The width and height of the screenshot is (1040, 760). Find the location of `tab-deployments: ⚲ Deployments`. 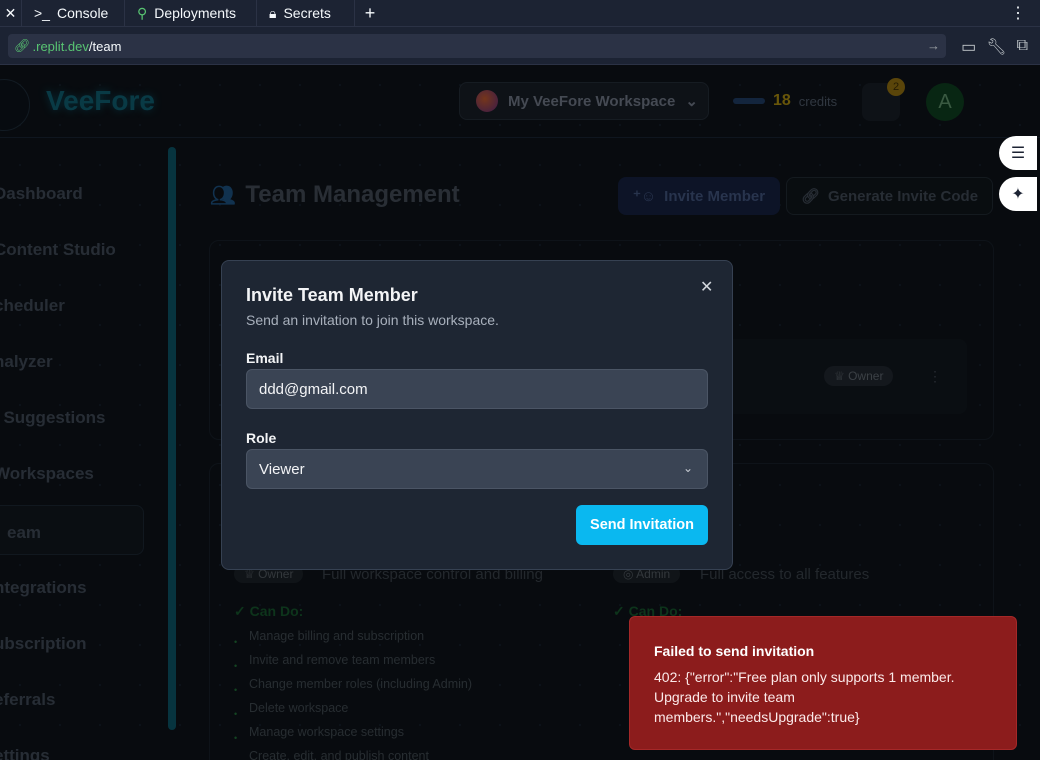

tab-deployments: ⚲ Deployments is located at coordinates (191, 13).